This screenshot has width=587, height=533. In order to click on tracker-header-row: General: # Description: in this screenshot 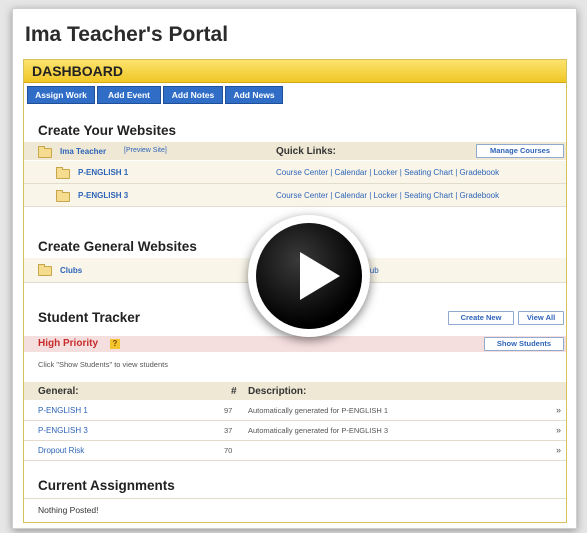, I will do `click(295, 391)`.